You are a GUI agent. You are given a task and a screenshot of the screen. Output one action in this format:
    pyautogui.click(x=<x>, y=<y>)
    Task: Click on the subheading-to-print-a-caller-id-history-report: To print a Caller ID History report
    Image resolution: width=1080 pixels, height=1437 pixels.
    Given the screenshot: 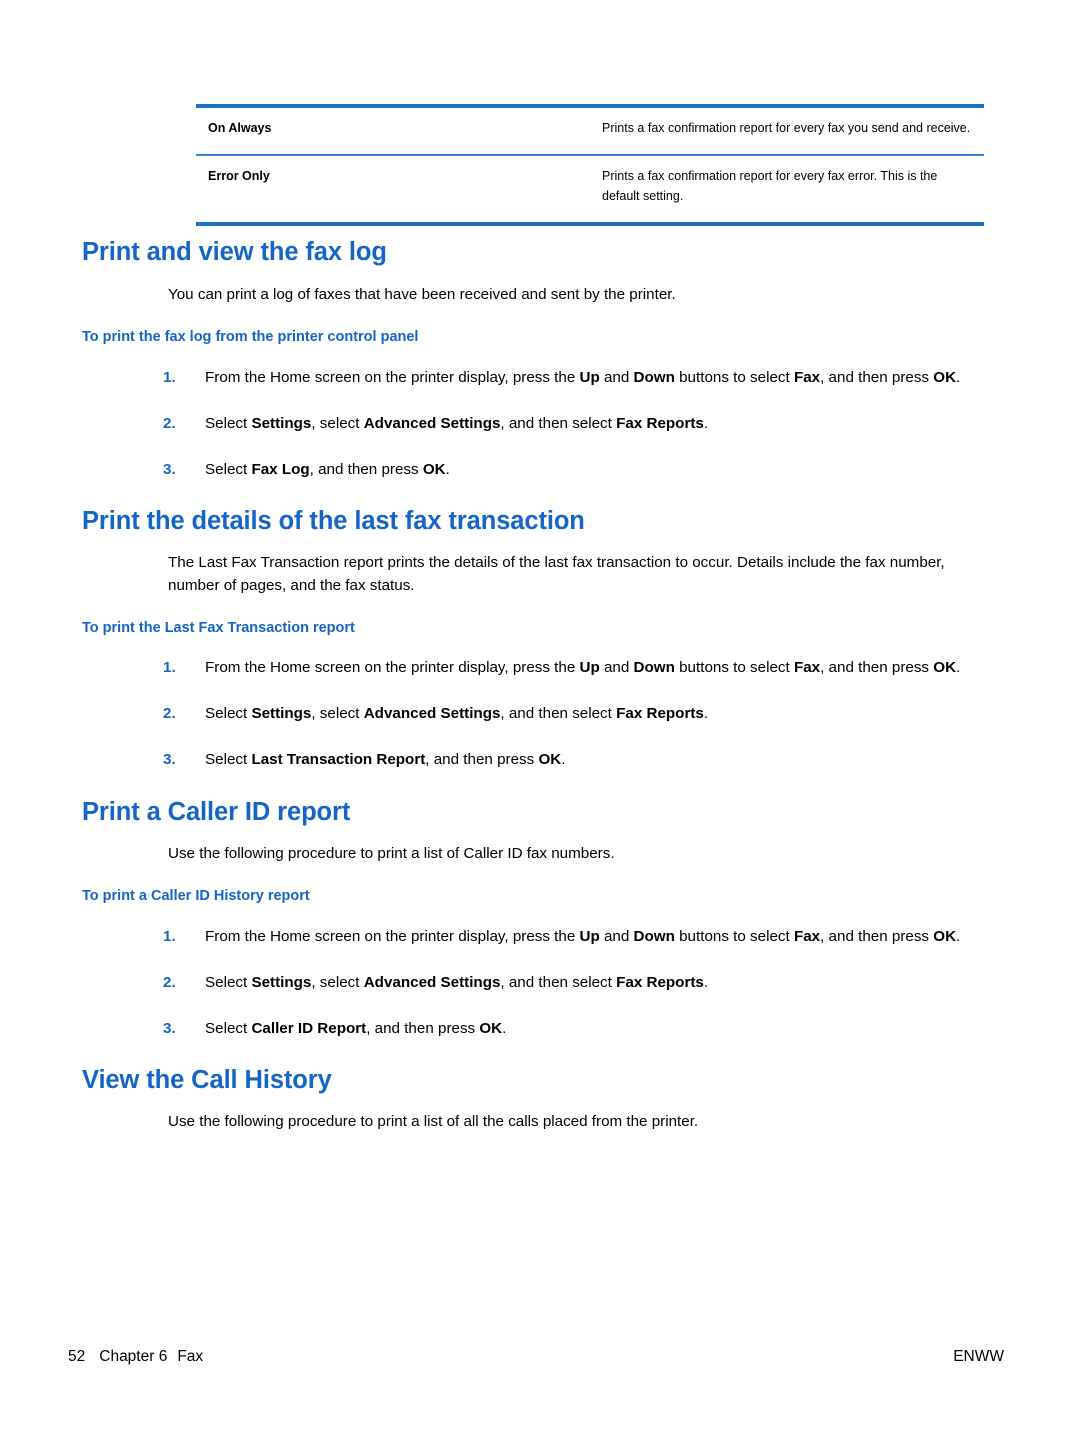 What is the action you would take?
    pyautogui.click(x=196, y=896)
    